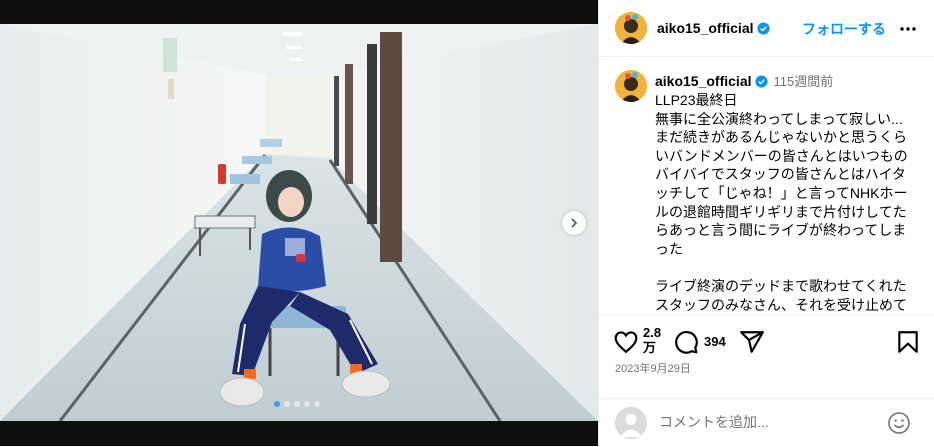 The width and height of the screenshot is (934, 447). I want to click on current-user-avatar, so click(631, 423).